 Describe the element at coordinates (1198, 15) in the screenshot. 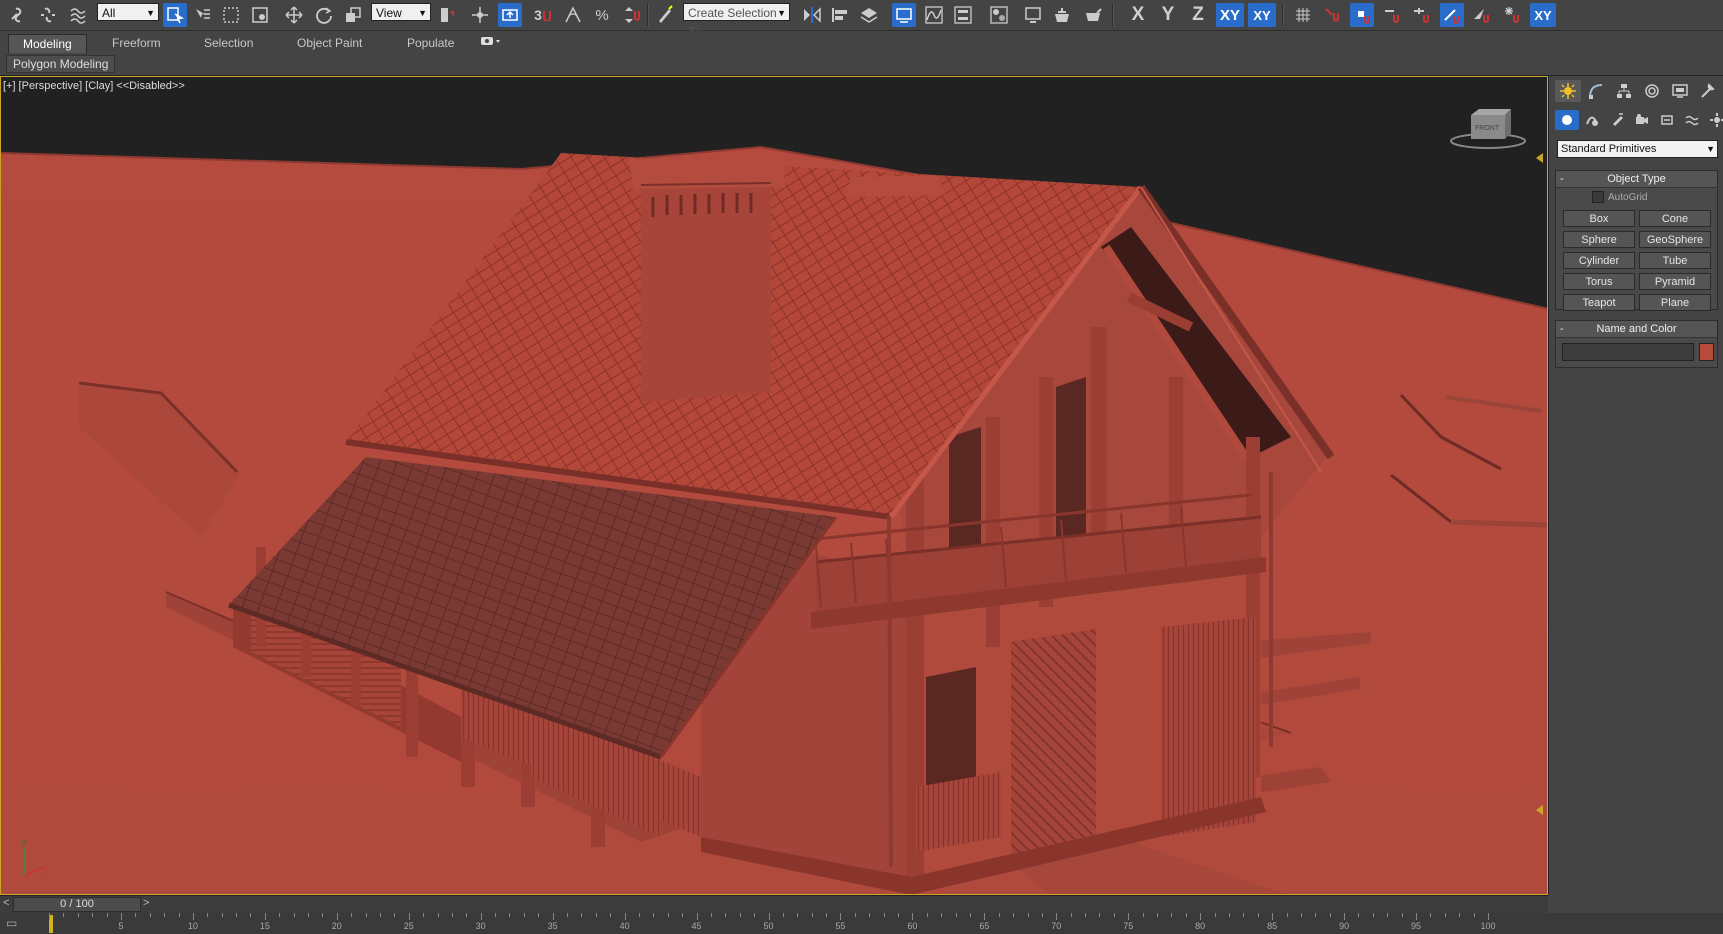

I see `constrain-z-button: Z` at that location.